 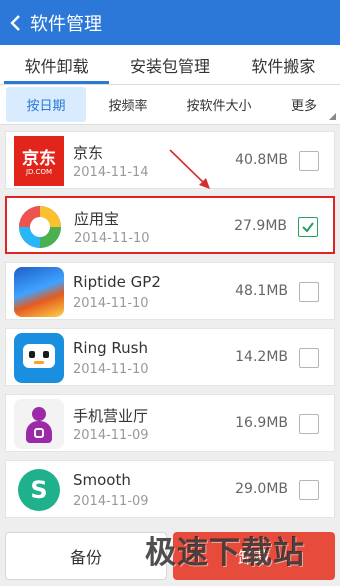 I want to click on app-size: 40.8MB, so click(x=261, y=160).